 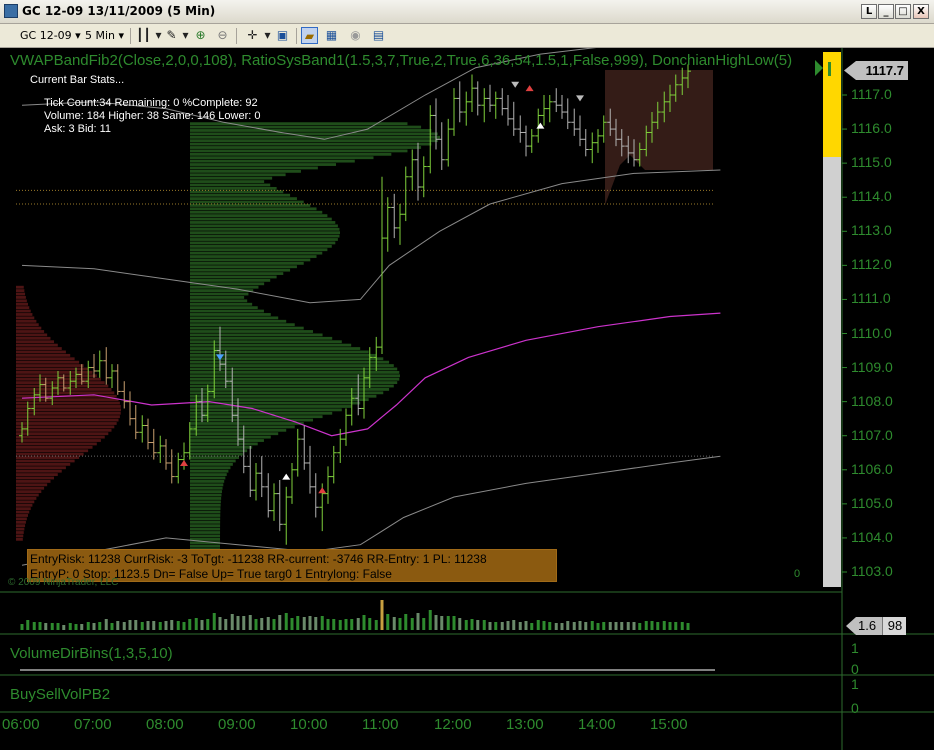 I want to click on y-tick-label: 1109.0, so click(x=872, y=366).